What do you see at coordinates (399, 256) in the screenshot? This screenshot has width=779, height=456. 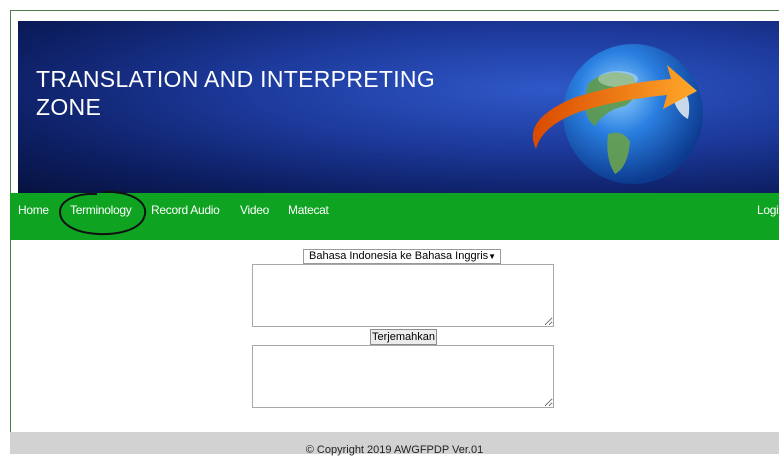 I see `language-select-value: Bahasa Indonesia ke Bahasa Inggris` at bounding box center [399, 256].